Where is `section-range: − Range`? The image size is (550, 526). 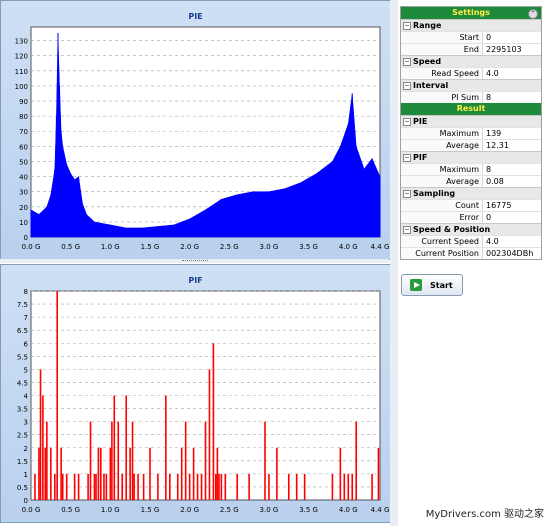 section-range: − Range is located at coordinates (471, 25).